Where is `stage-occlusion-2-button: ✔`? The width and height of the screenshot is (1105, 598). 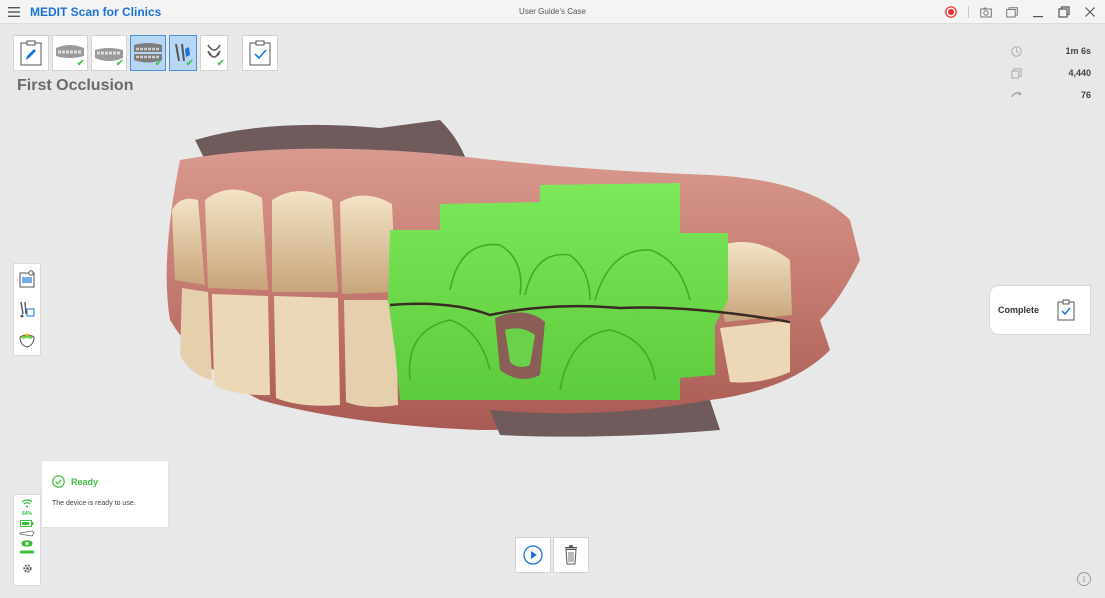
stage-occlusion-2-button: ✔ is located at coordinates (183, 53).